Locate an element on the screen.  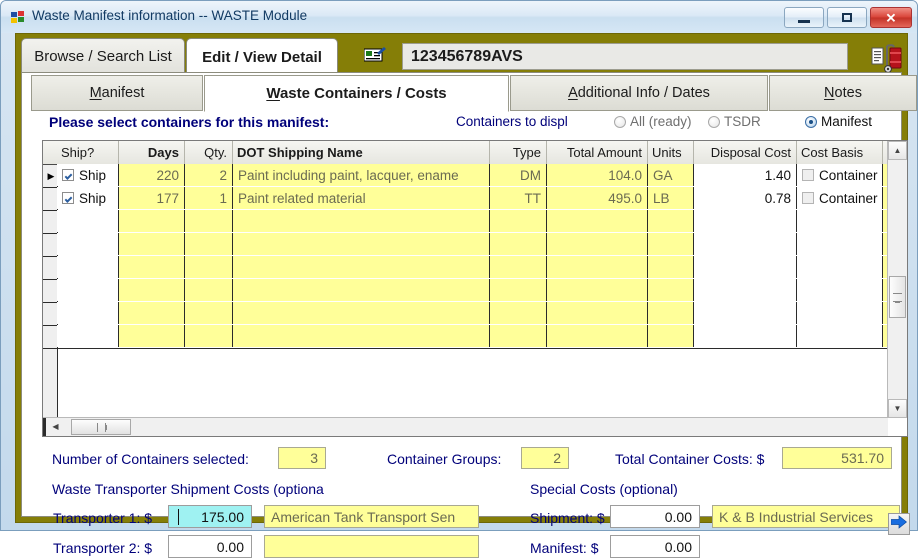
tab-waste-containers-costs: Waste Containers / Costs is located at coordinates (356, 93).